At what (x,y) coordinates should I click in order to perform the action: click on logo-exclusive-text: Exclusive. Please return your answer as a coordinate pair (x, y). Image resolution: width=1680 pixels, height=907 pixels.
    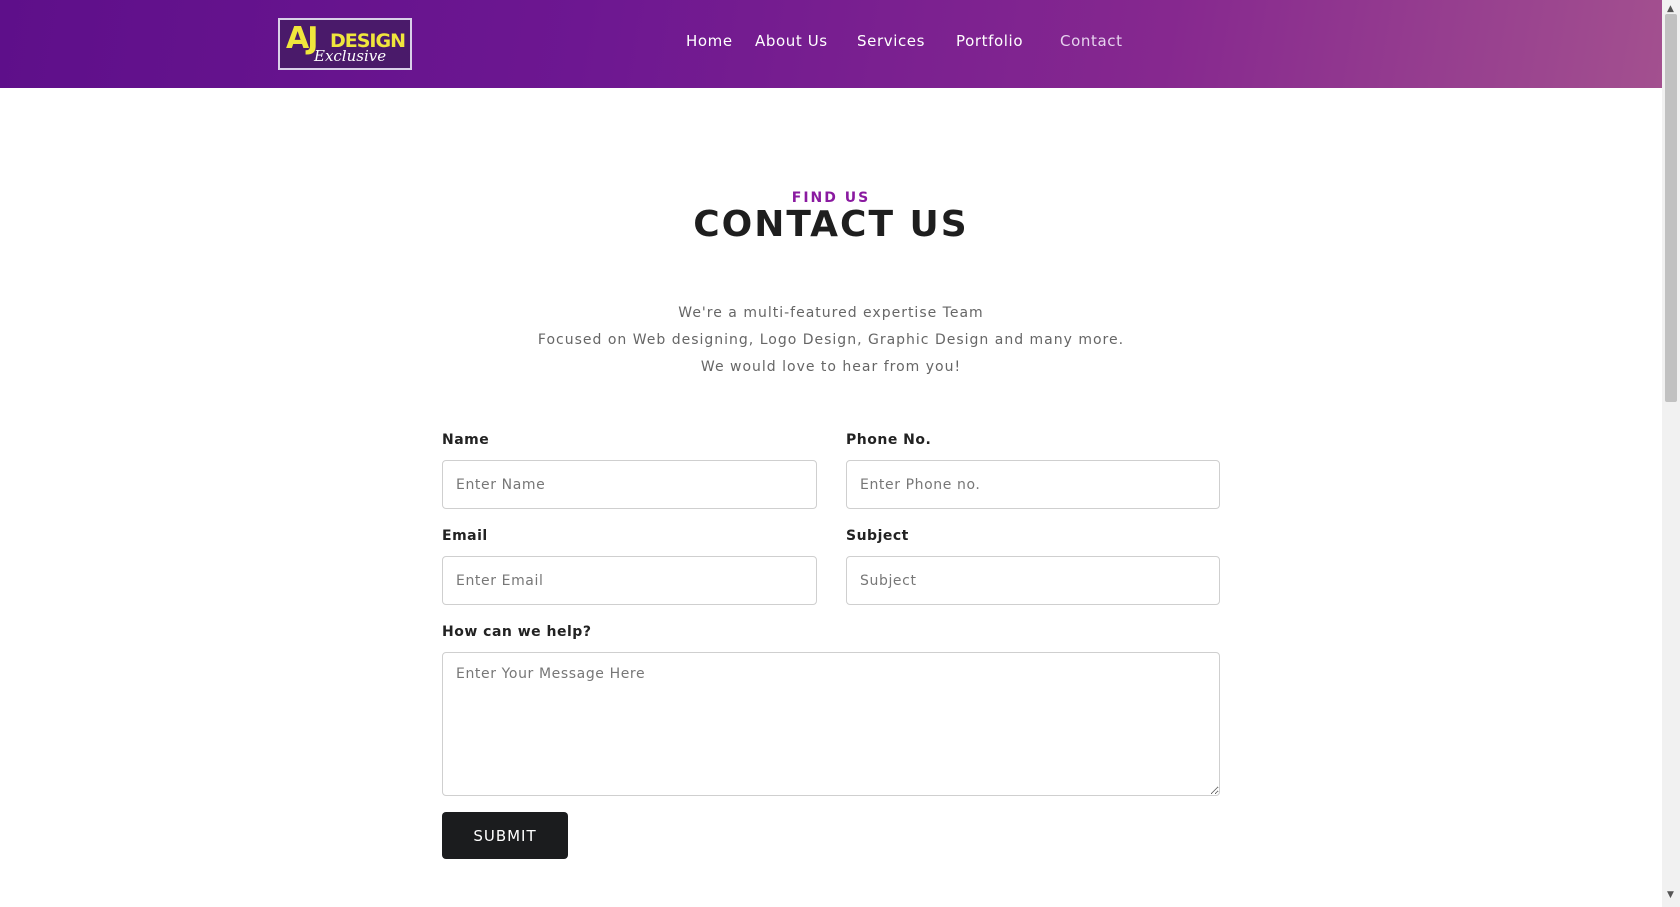
    Looking at the image, I should click on (350, 56).